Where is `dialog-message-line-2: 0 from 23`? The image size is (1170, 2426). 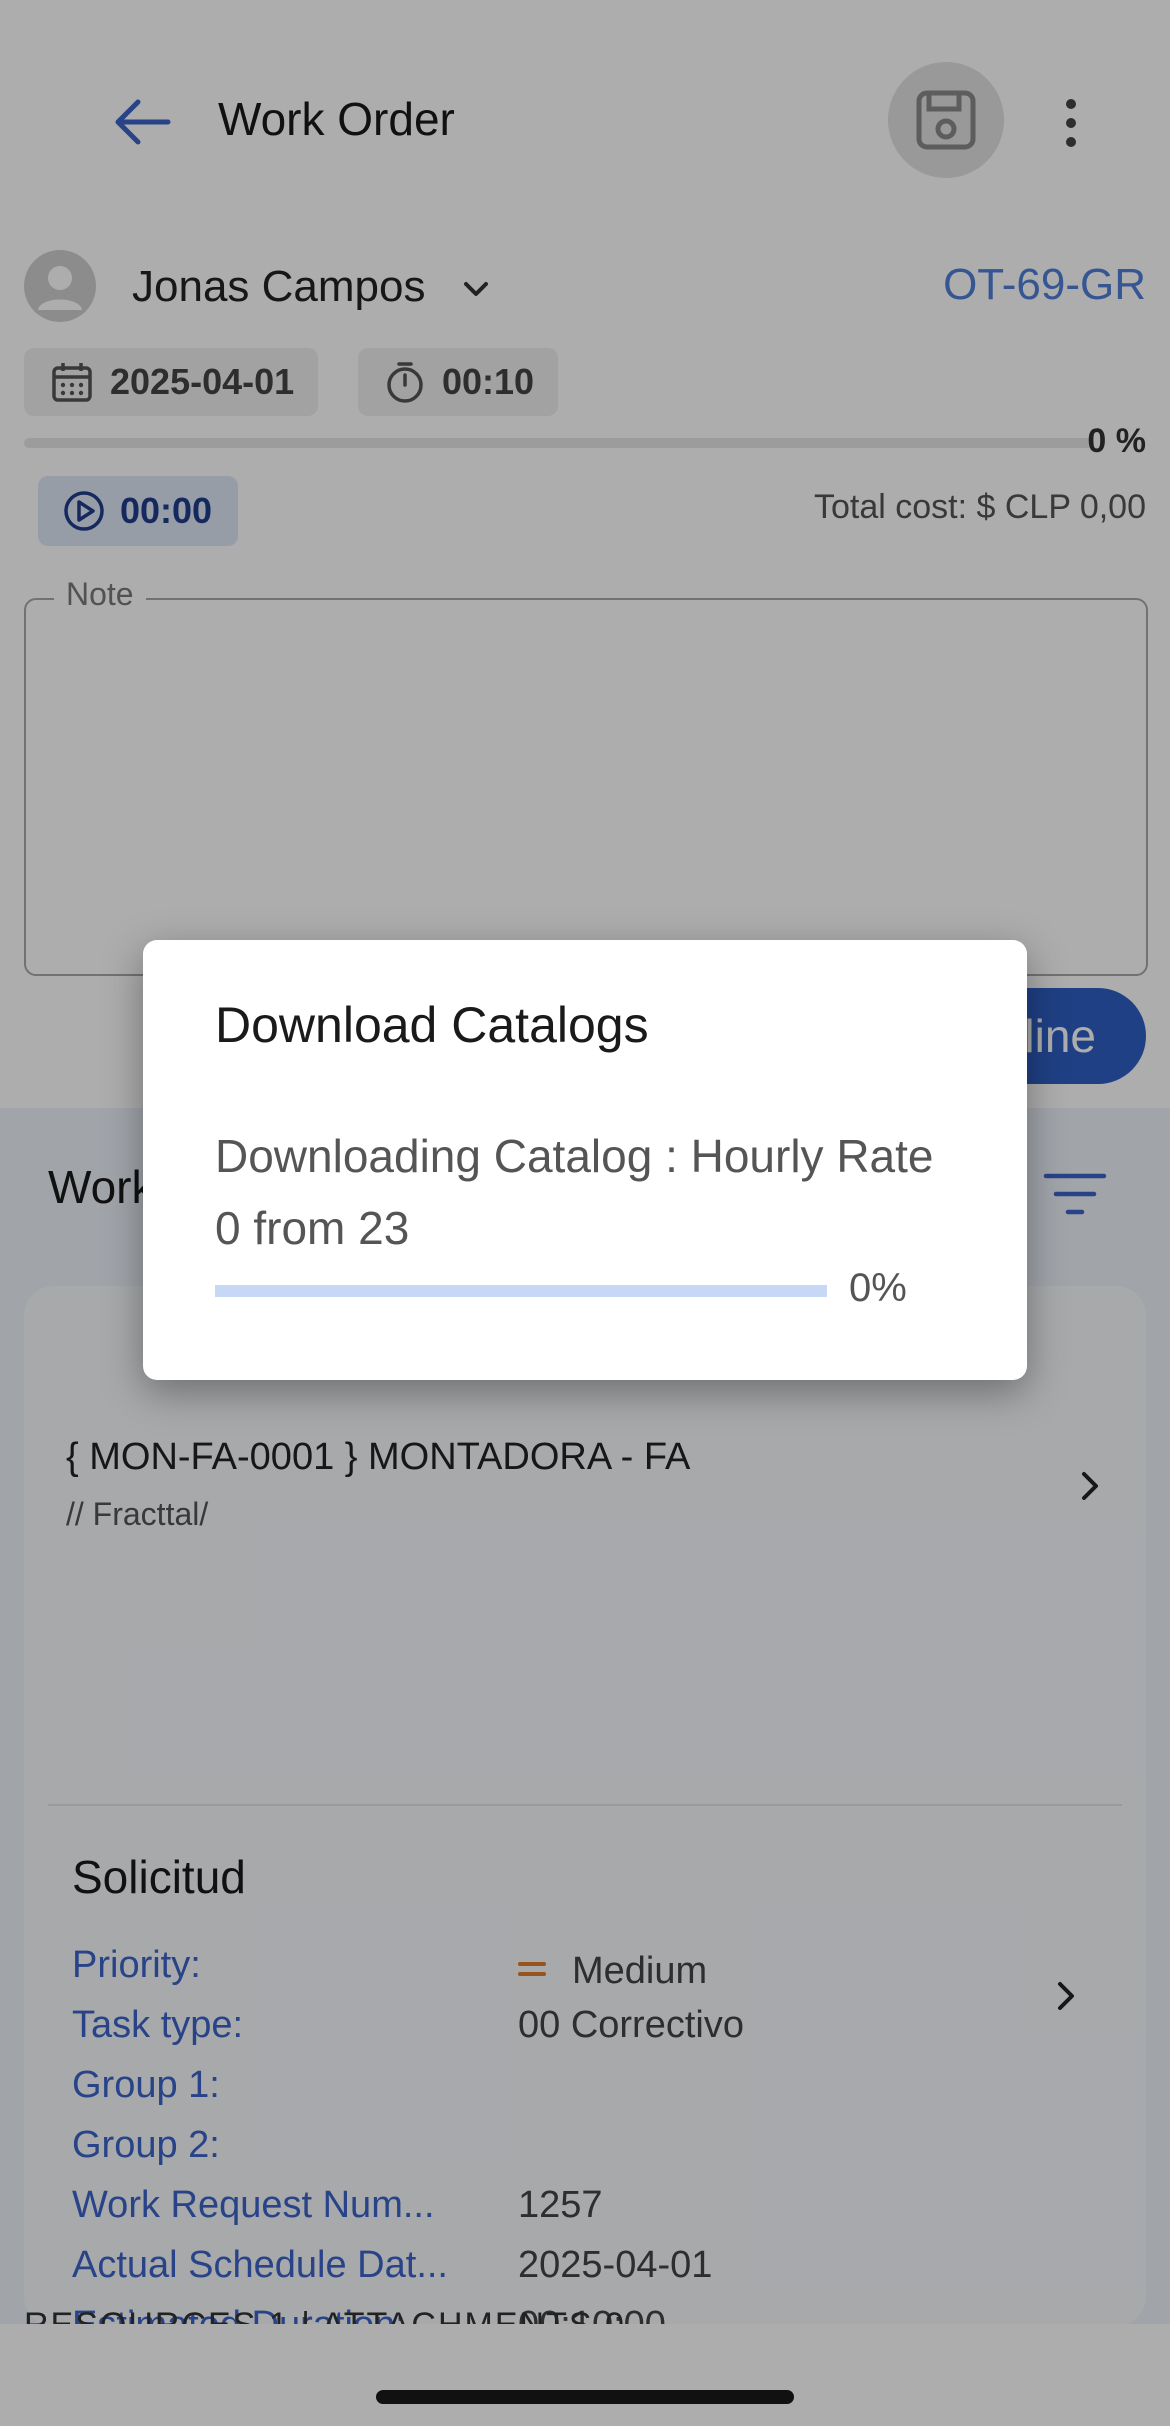 dialog-message-line-2: 0 from 23 is located at coordinates (312, 1228).